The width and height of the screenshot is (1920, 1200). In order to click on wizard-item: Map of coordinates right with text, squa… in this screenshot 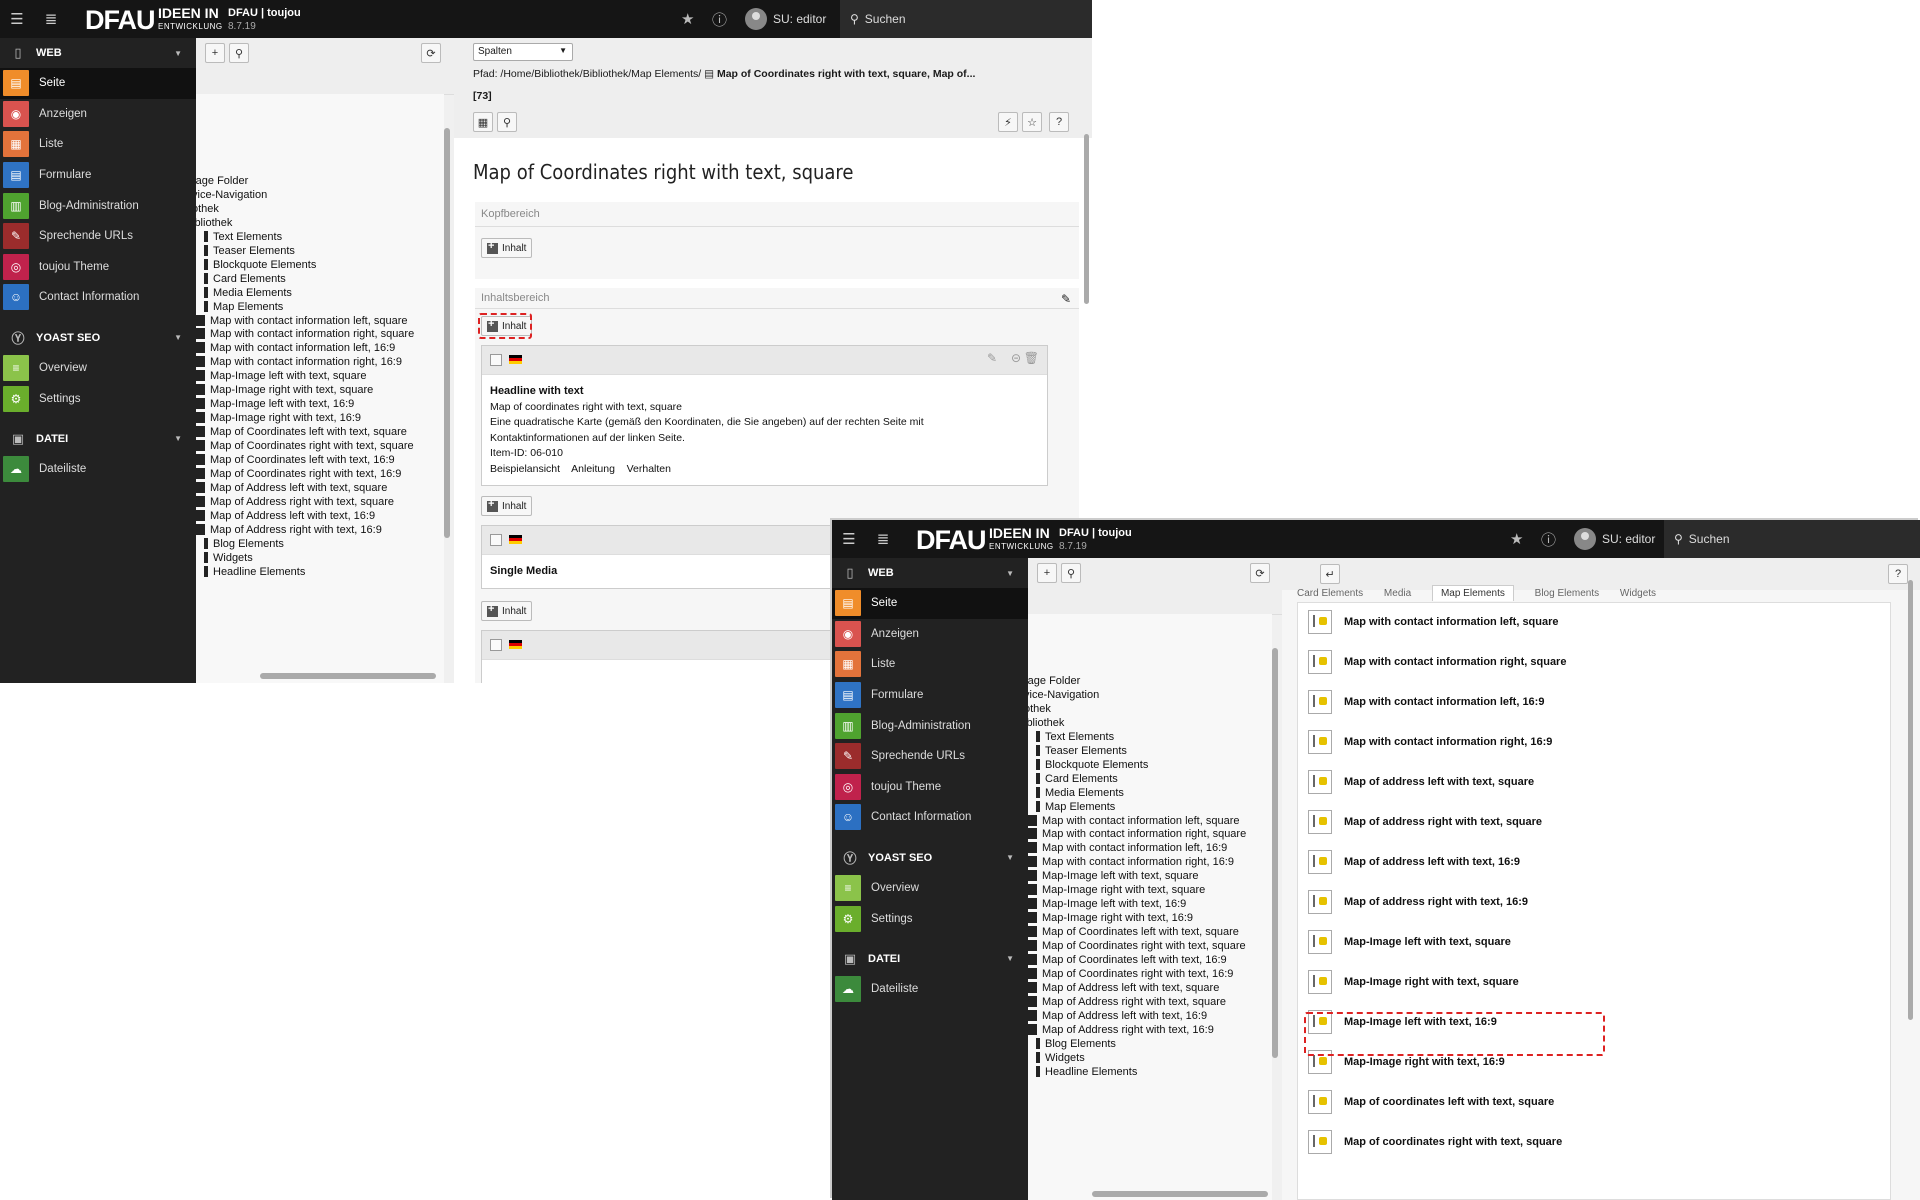, I will do `click(1435, 1142)`.